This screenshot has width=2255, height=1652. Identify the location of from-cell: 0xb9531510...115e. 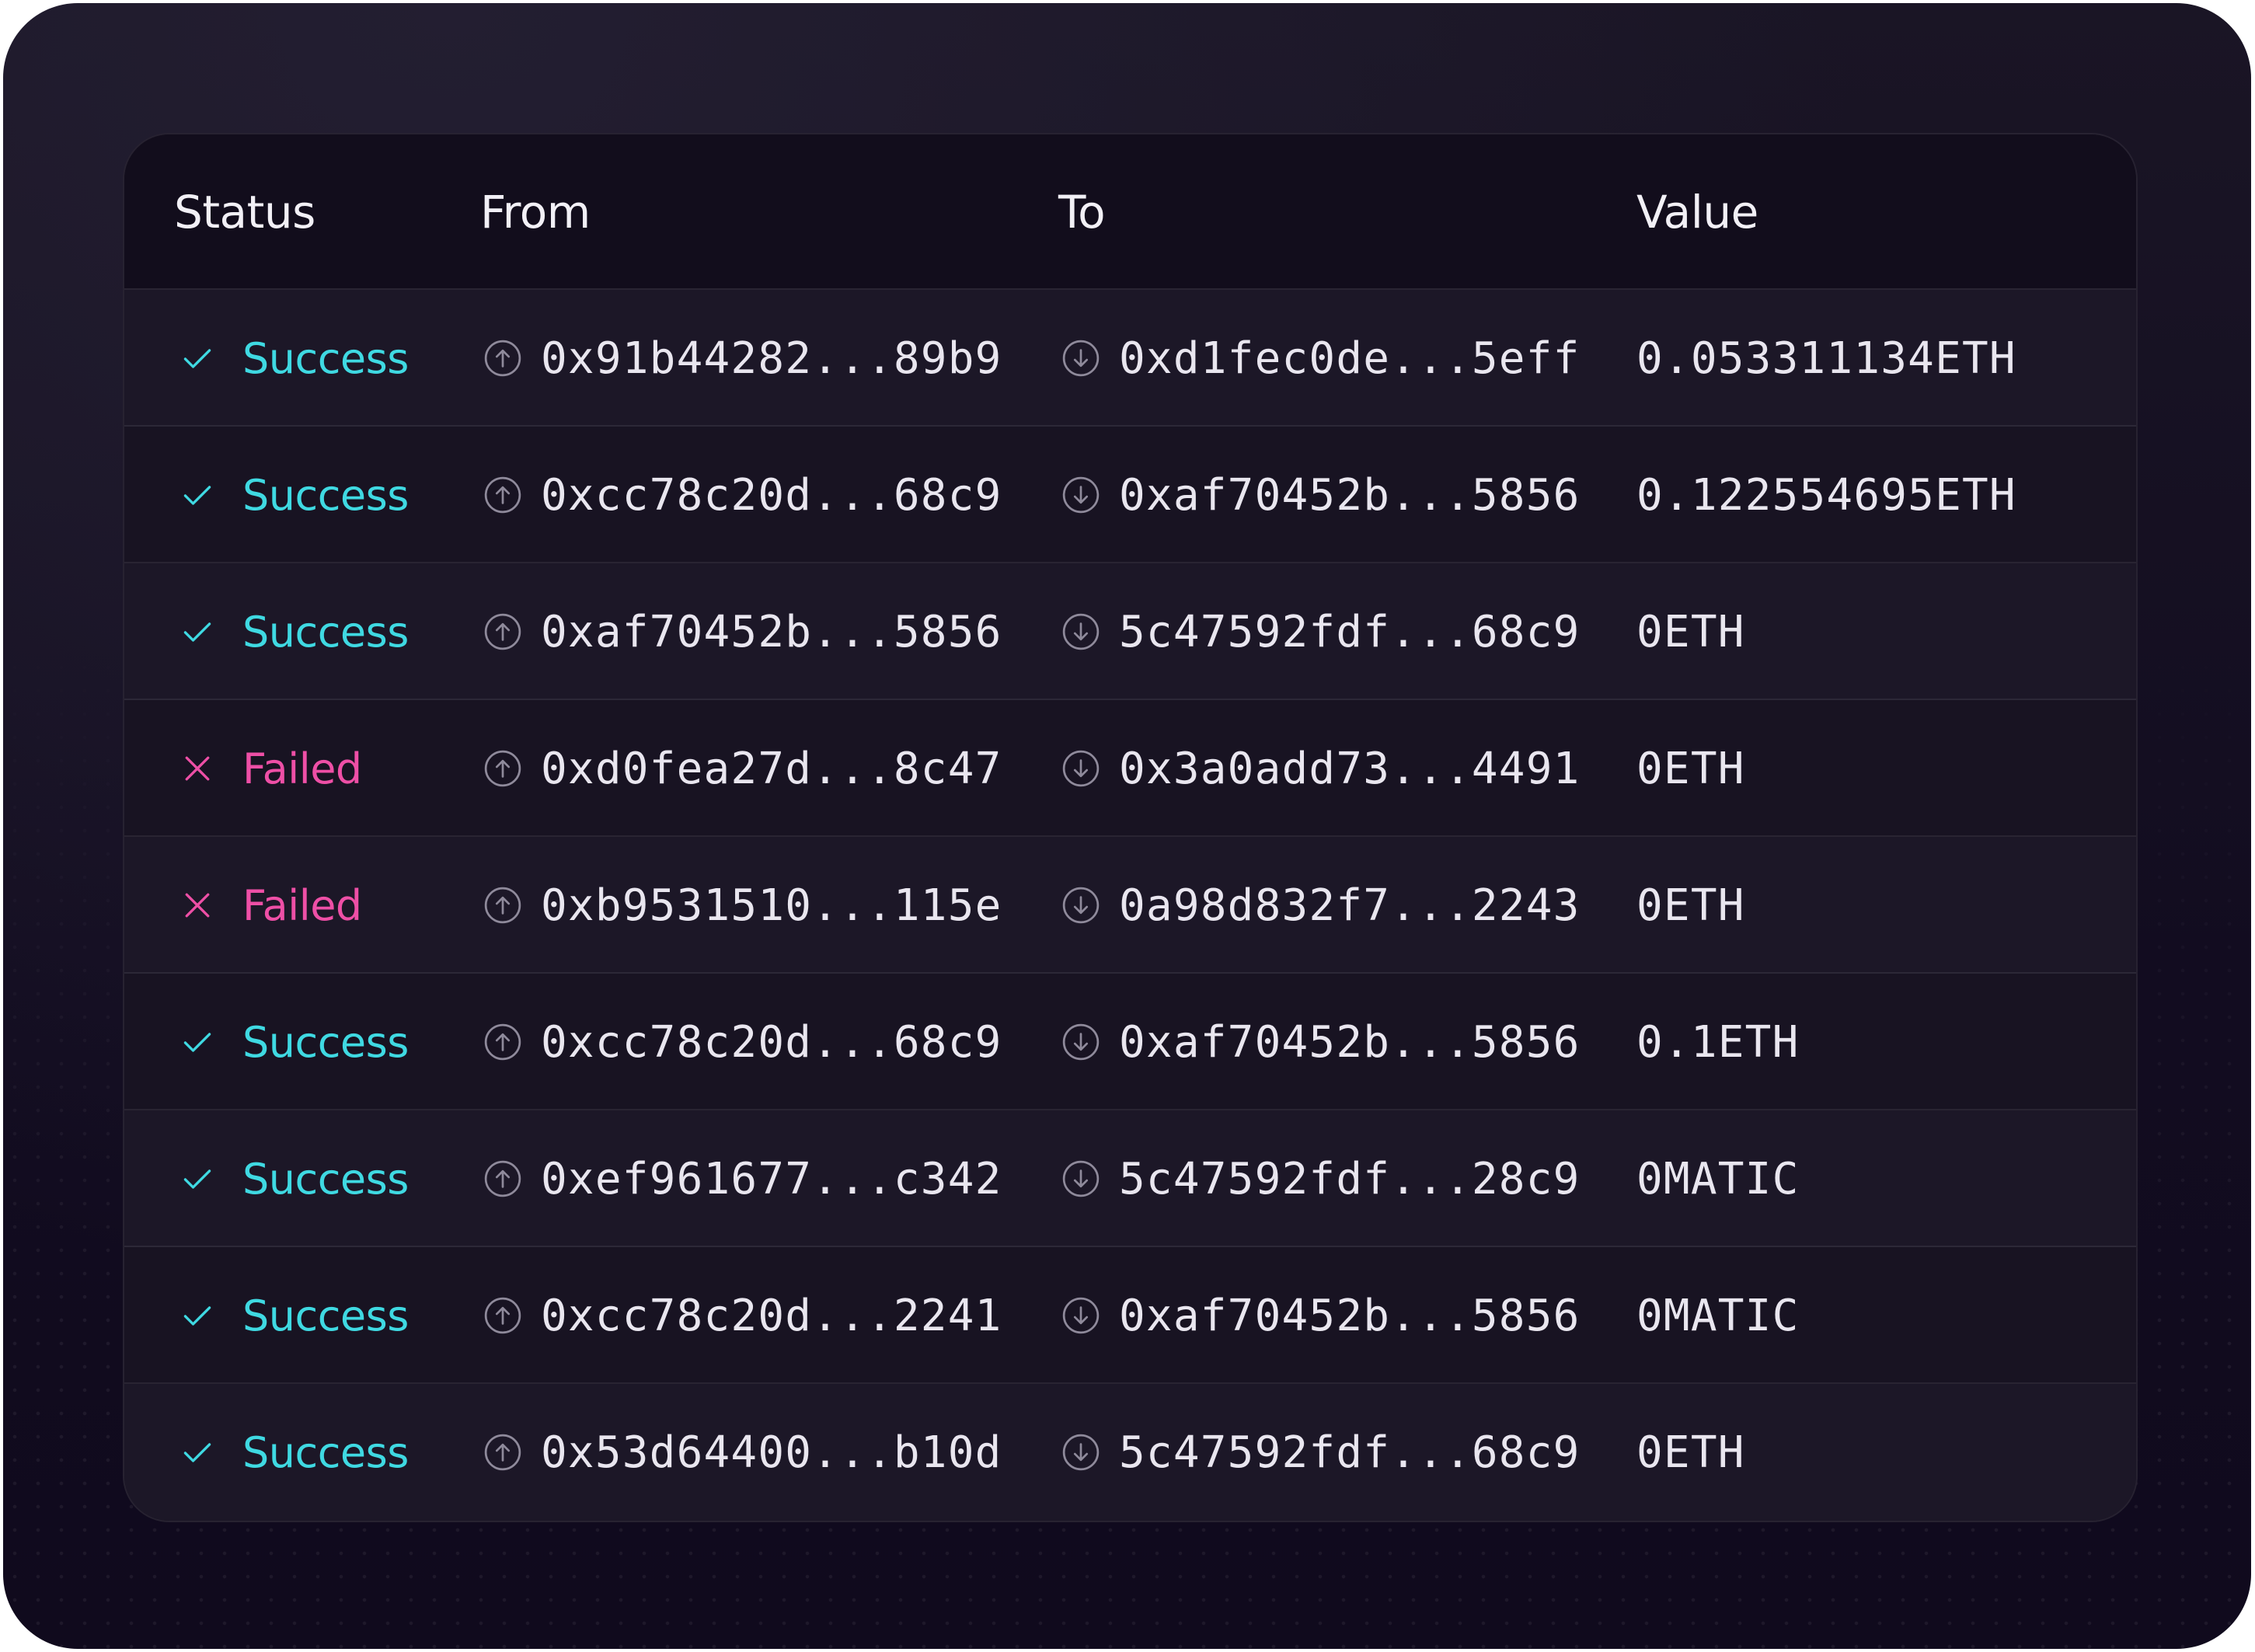
(742, 905).